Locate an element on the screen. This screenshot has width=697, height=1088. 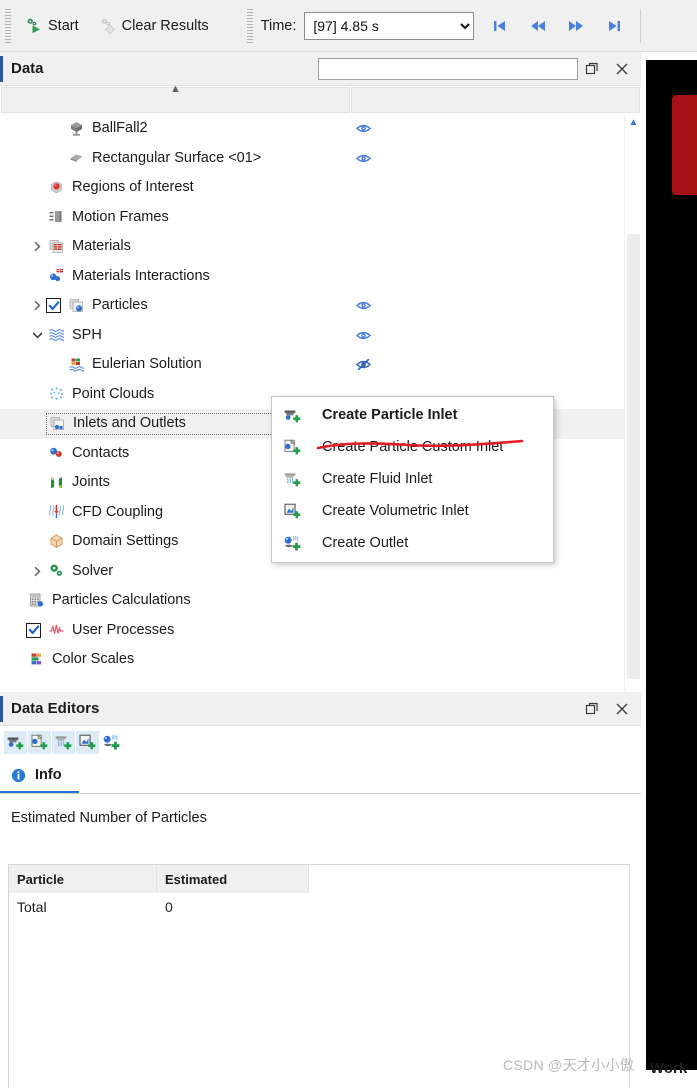
next-frame-button is located at coordinates (576, 26).